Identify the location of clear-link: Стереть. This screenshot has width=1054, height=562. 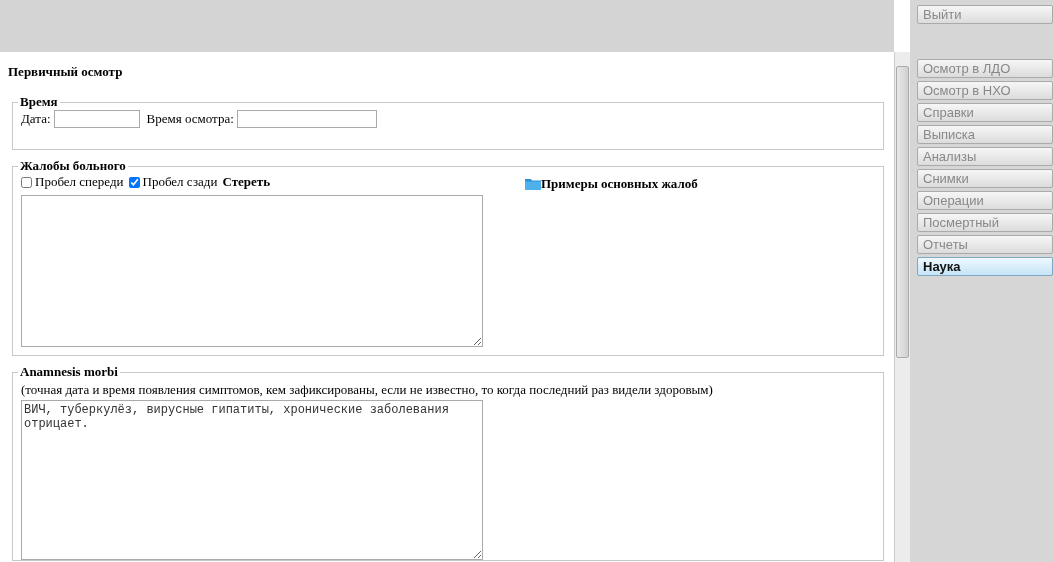
(246, 182).